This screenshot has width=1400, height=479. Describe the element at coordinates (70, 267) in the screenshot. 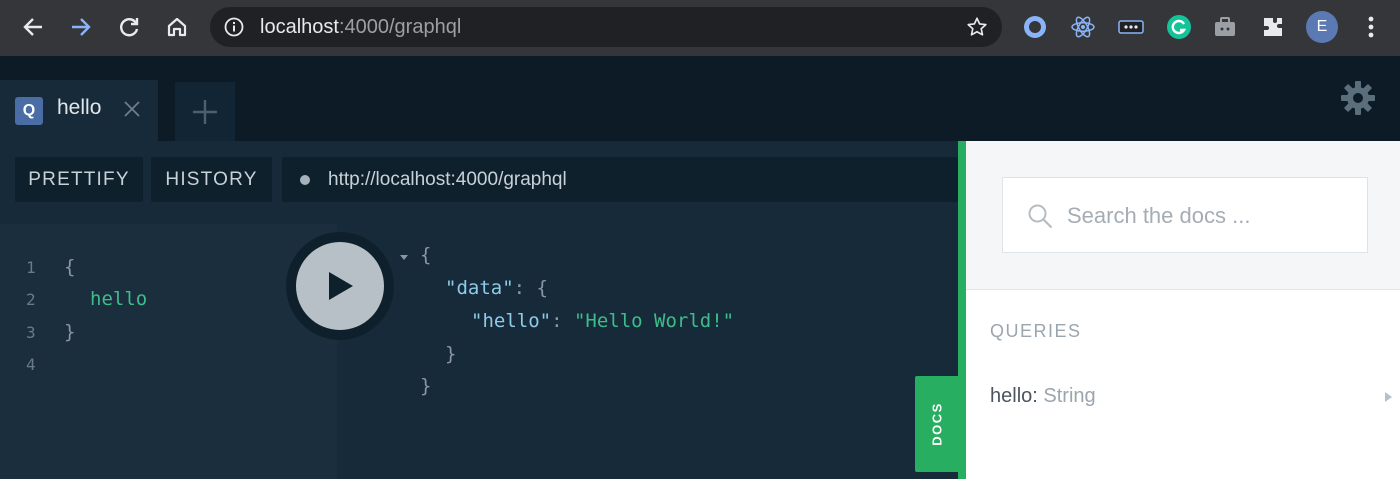

I see `code-line: {` at that location.